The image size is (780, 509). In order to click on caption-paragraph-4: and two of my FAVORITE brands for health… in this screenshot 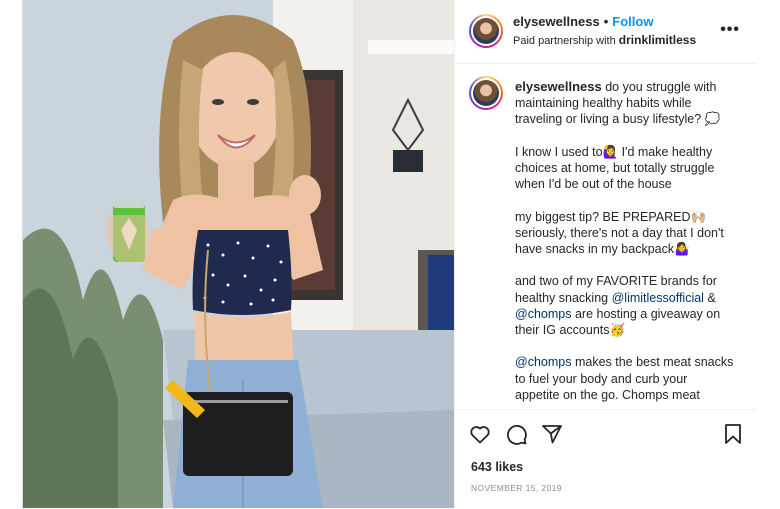, I will do `click(625, 305)`.